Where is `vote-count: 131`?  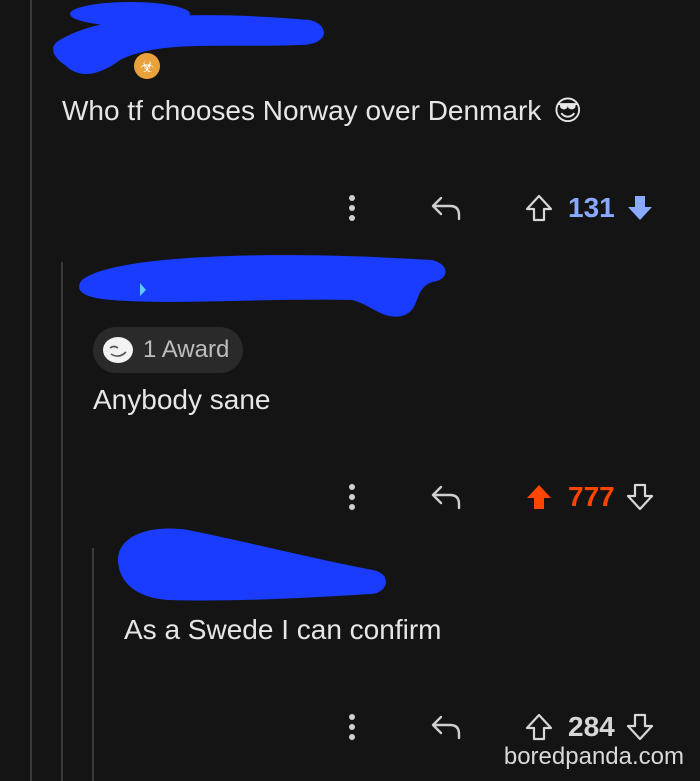
vote-count: 131 is located at coordinates (591, 207).